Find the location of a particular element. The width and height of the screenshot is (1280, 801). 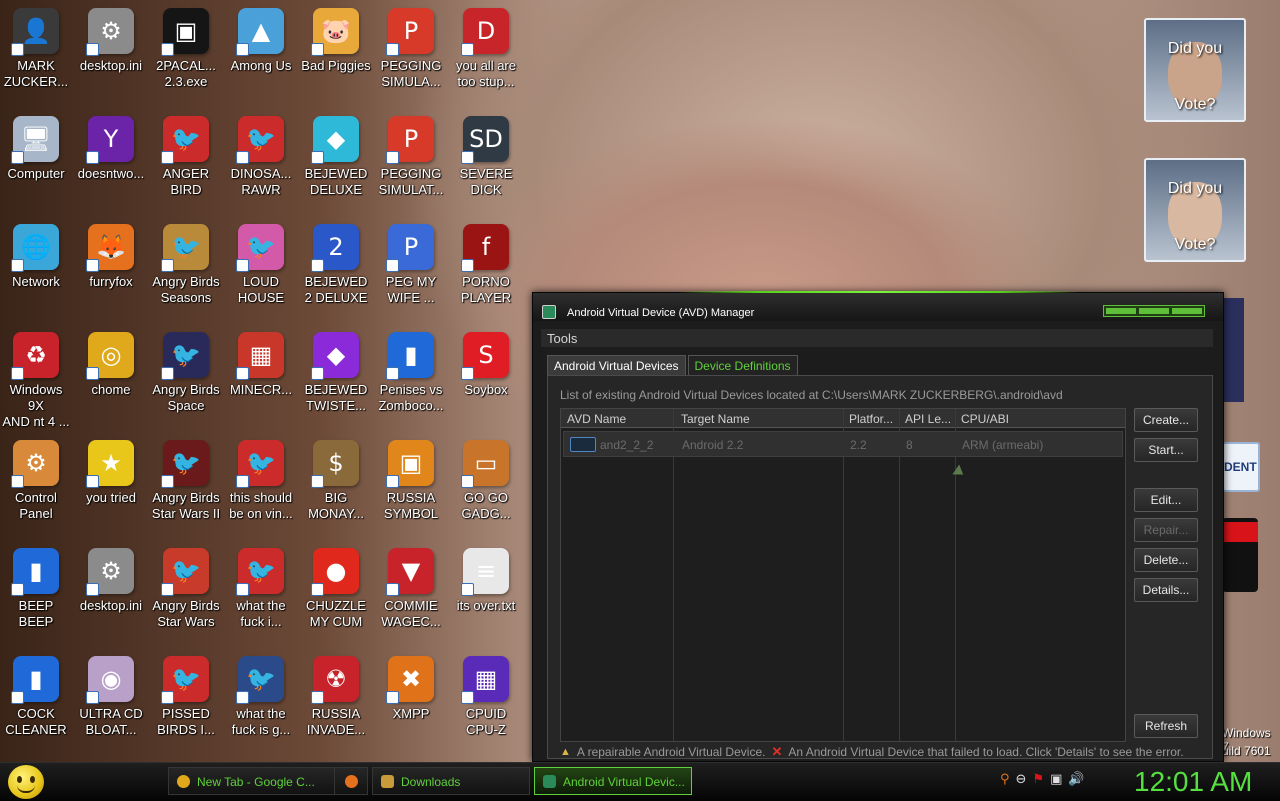

desktop-icon: ● CHUZZLE MY CUM is located at coordinates (336, 590).